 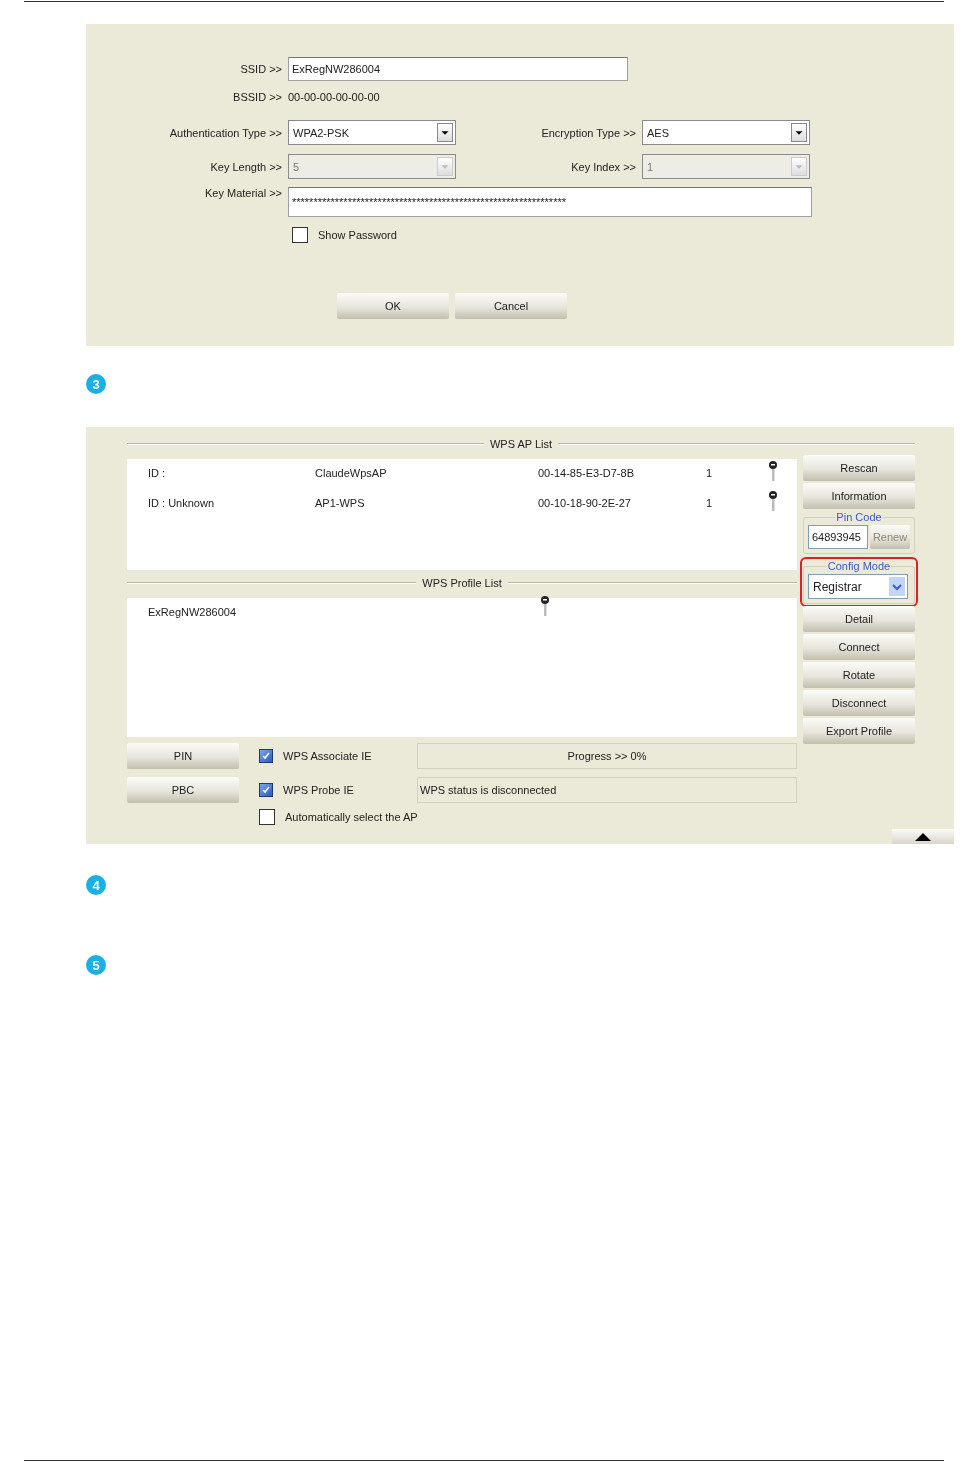 What do you see at coordinates (351, 473) in the screenshot?
I see `list-cell-text: ClaudeWpsAP` at bounding box center [351, 473].